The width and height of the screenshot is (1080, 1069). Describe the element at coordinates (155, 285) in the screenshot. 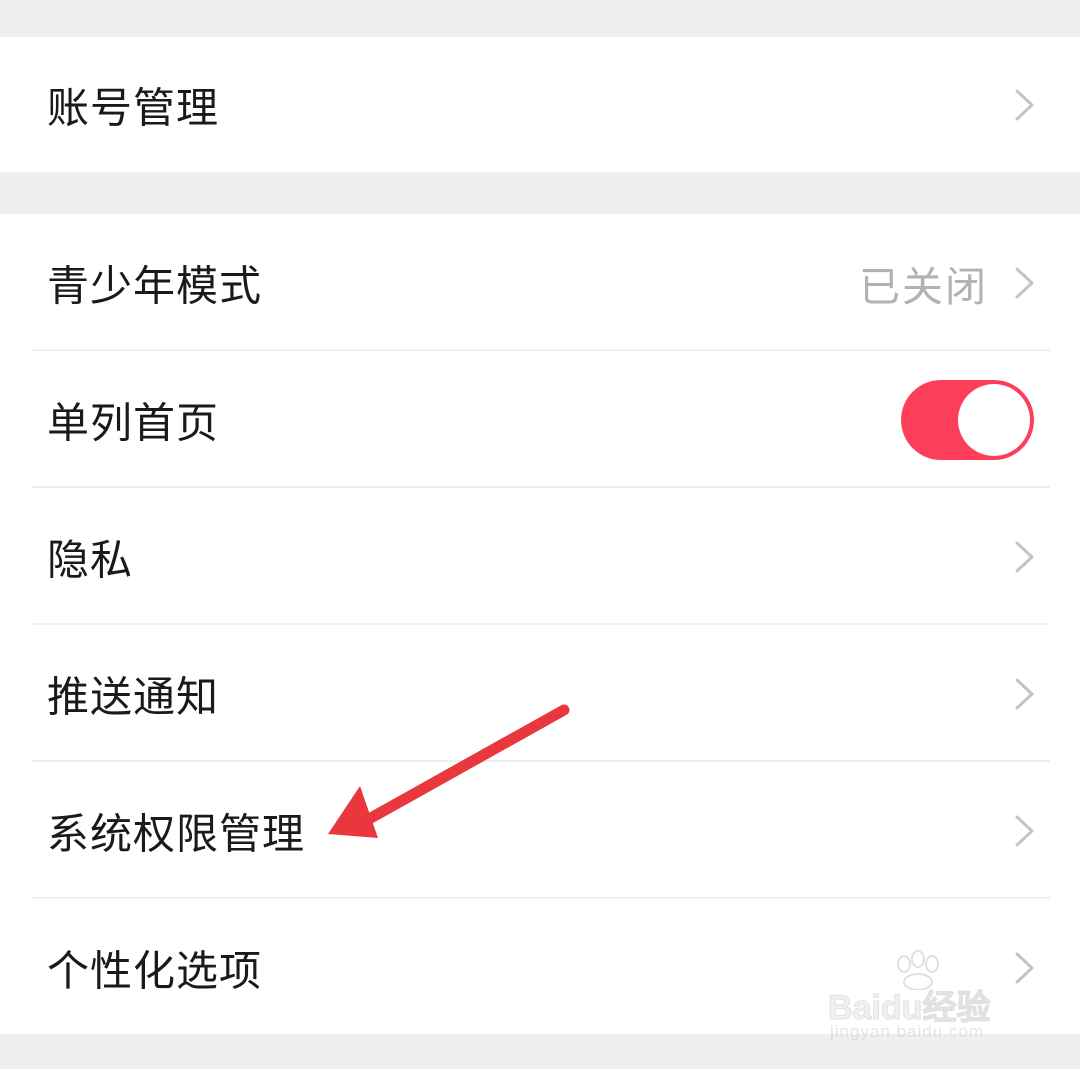

I see `teen-mode-label: 青少年模式` at that location.